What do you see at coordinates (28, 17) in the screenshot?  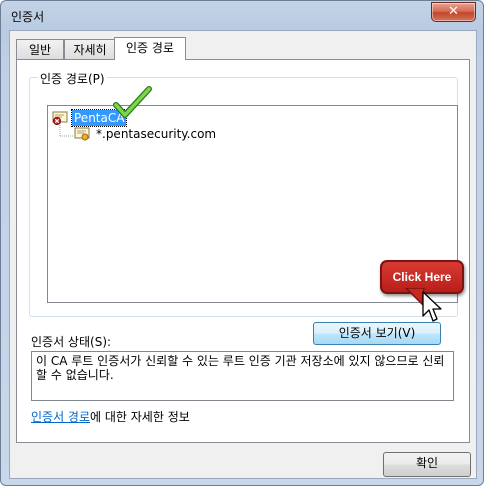 I see `window-title: 인증서` at bounding box center [28, 17].